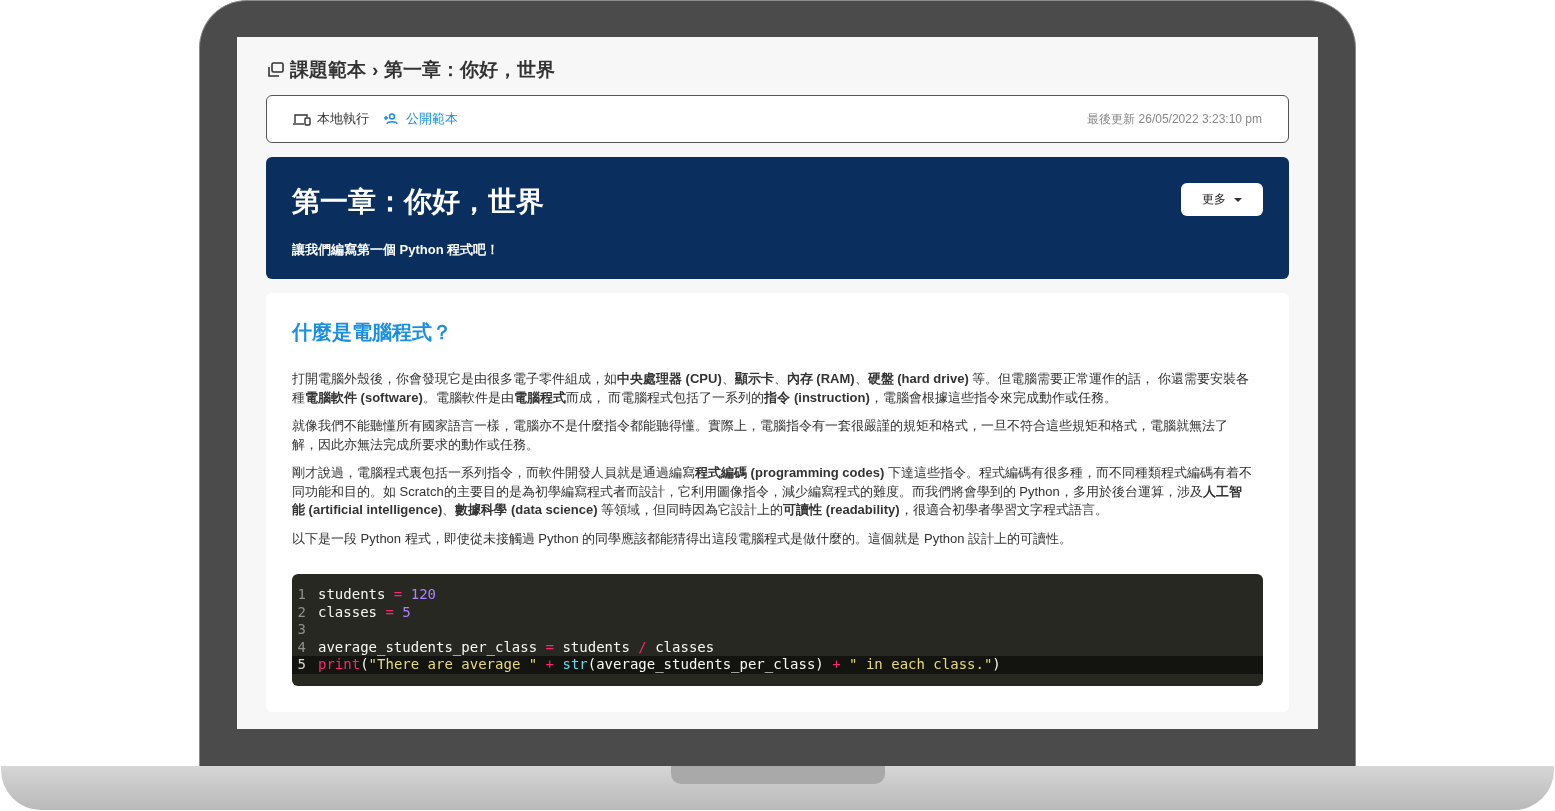  Describe the element at coordinates (659, 665) in the screenshot. I see `code-text: print("There are average " + str(average_students_per_class) + " in each class.")` at that location.